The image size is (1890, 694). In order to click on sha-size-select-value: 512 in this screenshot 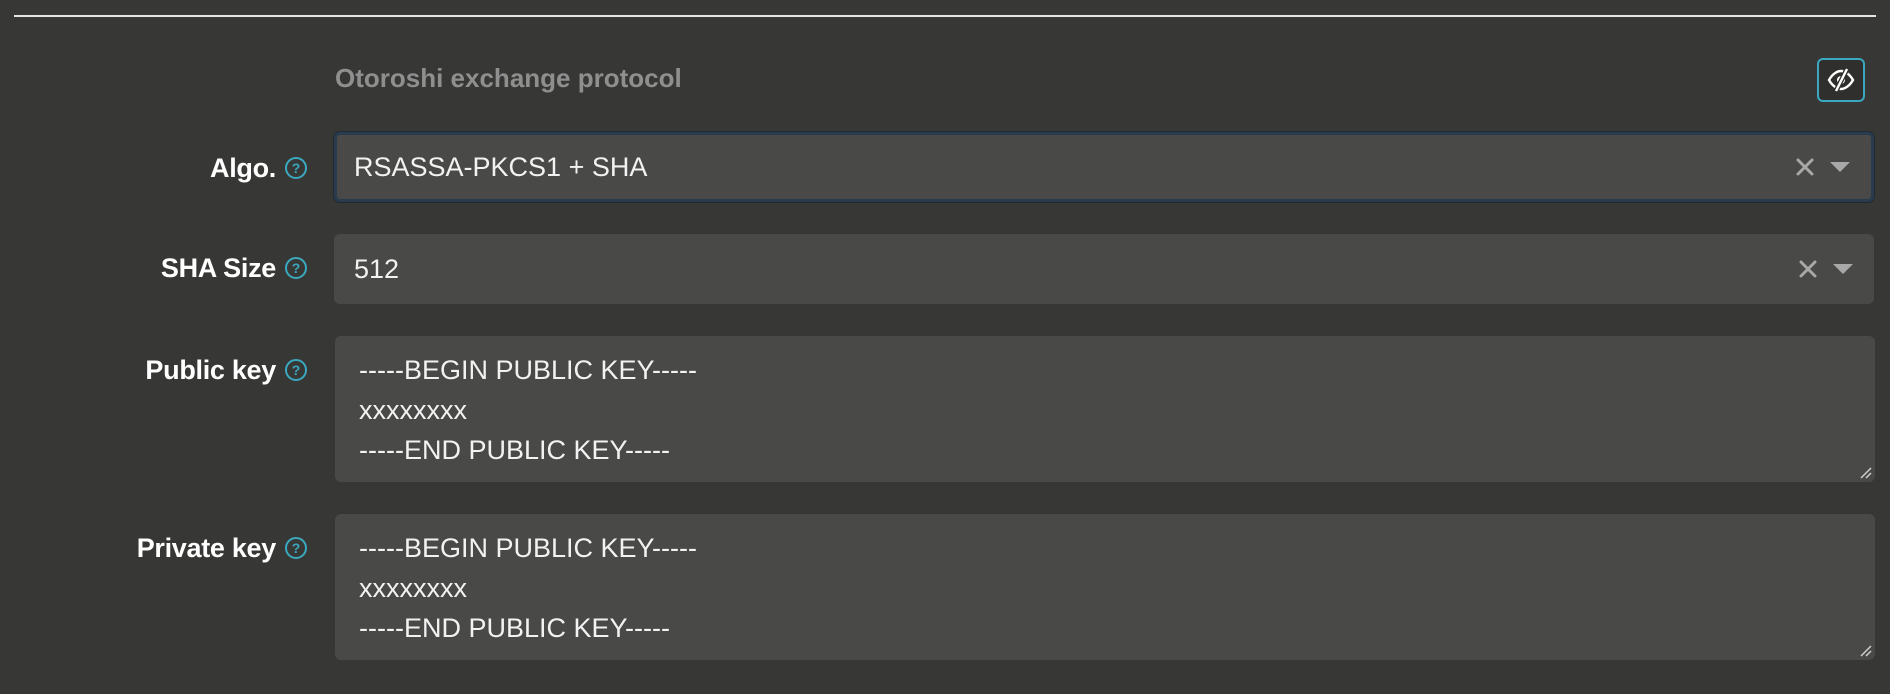, I will do `click(377, 268)`.